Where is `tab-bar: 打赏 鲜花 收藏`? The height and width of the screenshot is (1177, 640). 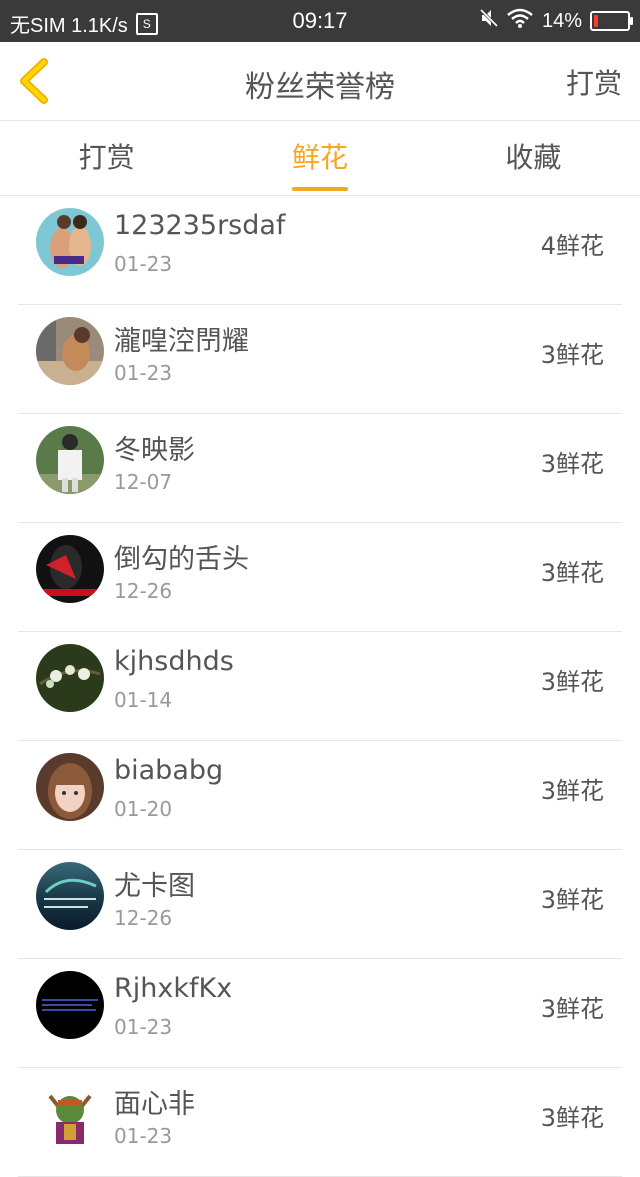 tab-bar: 打赏 鲜花 收藏 is located at coordinates (320, 158).